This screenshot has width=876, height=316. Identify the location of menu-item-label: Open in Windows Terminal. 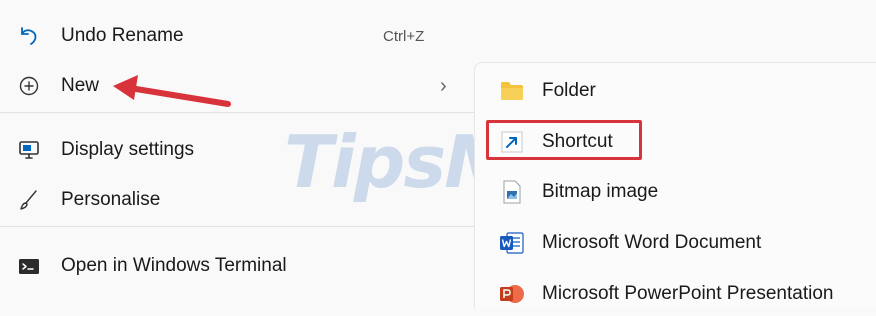
(174, 265).